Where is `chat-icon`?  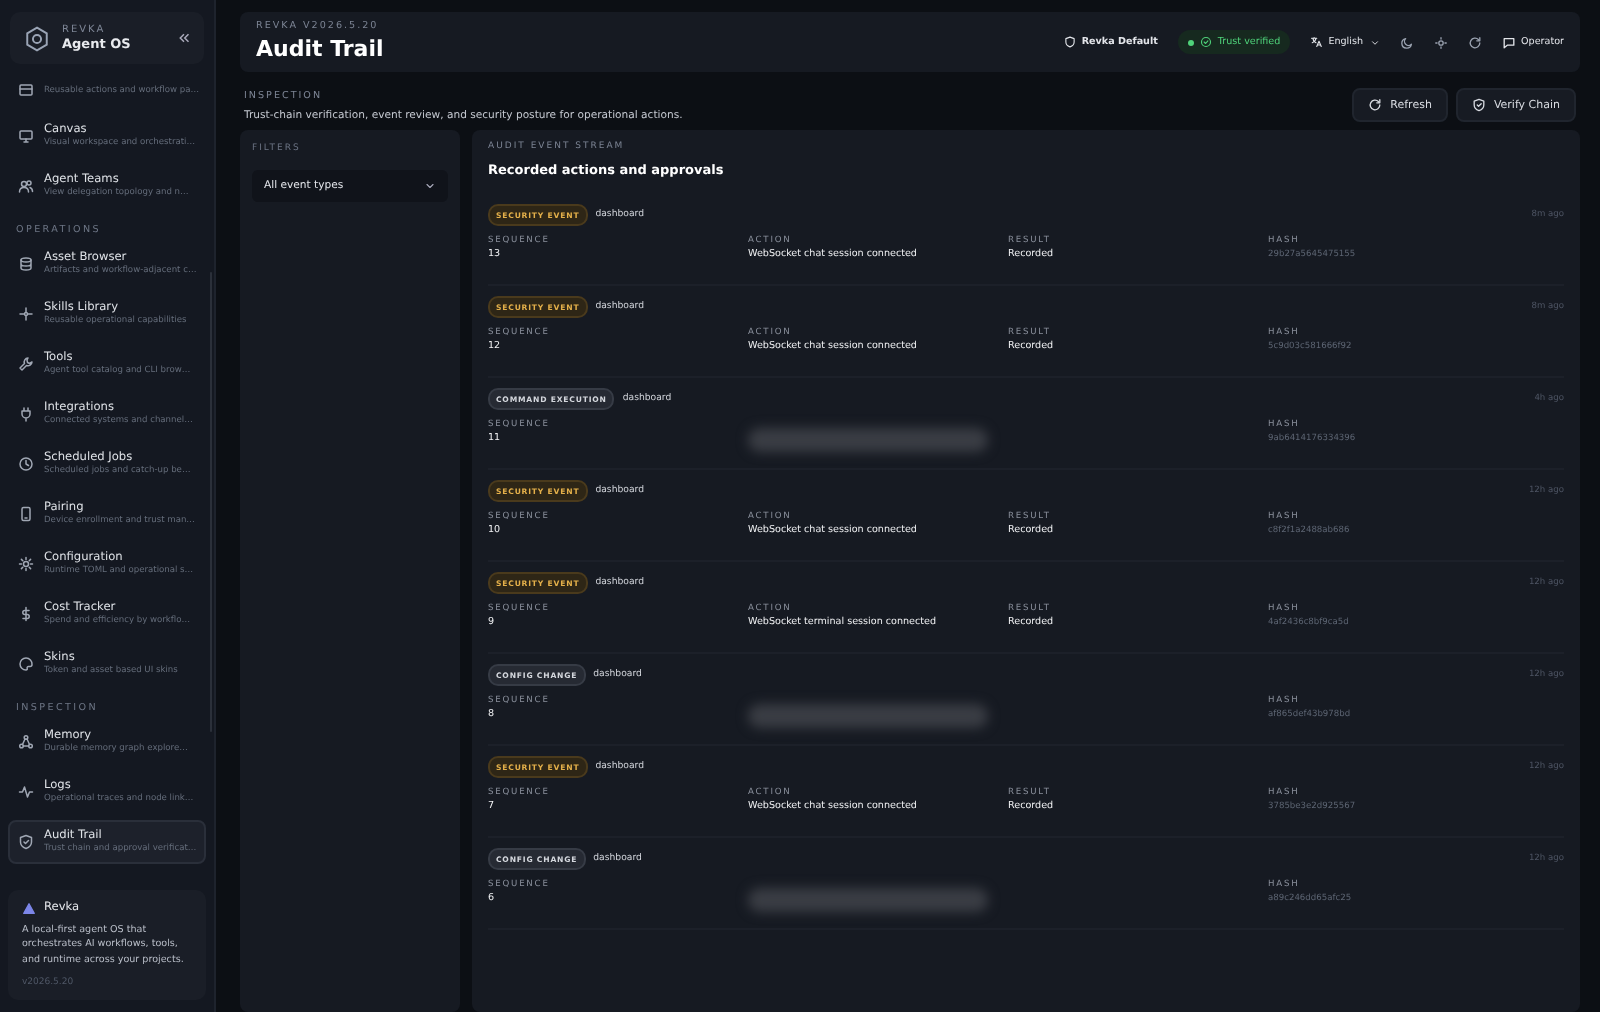
chat-icon is located at coordinates (1508, 42).